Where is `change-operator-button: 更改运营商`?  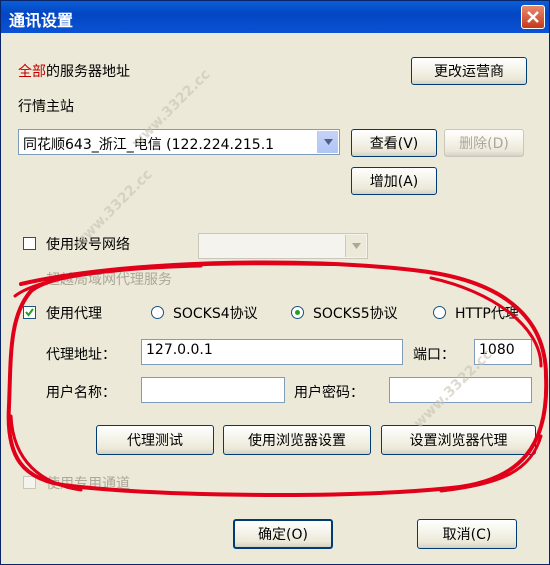
change-operator-button: 更改运营商 is located at coordinates (469, 71).